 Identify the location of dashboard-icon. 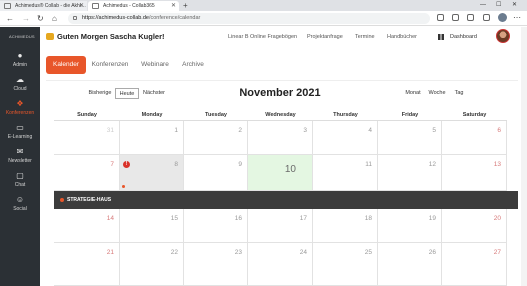
(441, 37).